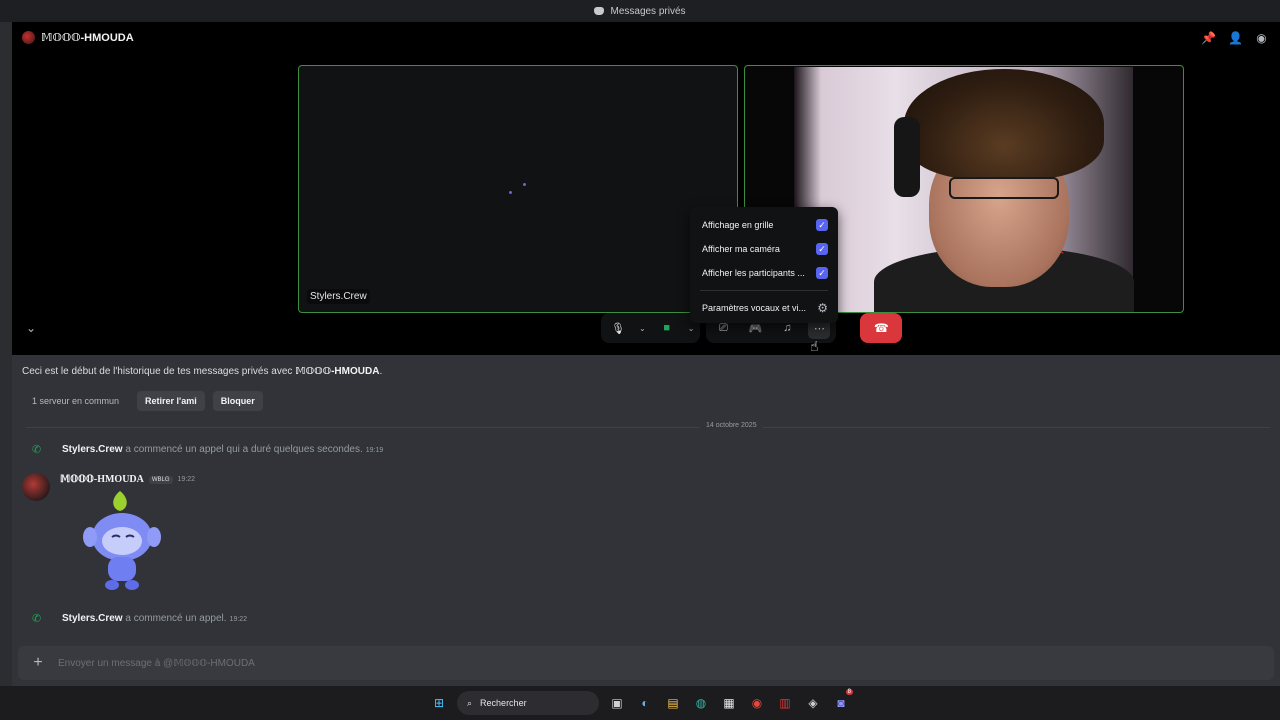 This screenshot has height=720, width=1280. I want to click on menu-item-grid-view: Affichage en grille ✓, so click(764, 225).